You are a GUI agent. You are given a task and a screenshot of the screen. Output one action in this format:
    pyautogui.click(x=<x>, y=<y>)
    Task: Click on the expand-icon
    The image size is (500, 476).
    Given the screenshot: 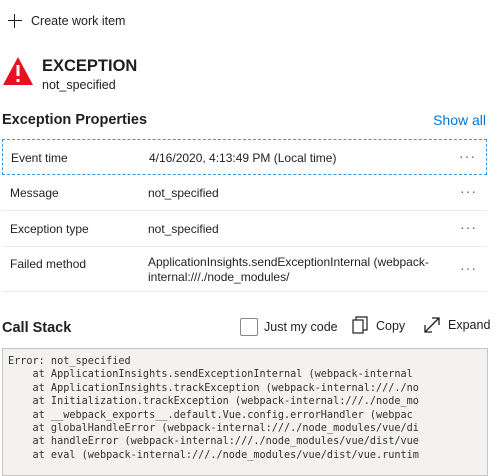 What is the action you would take?
    pyautogui.click(x=432, y=325)
    